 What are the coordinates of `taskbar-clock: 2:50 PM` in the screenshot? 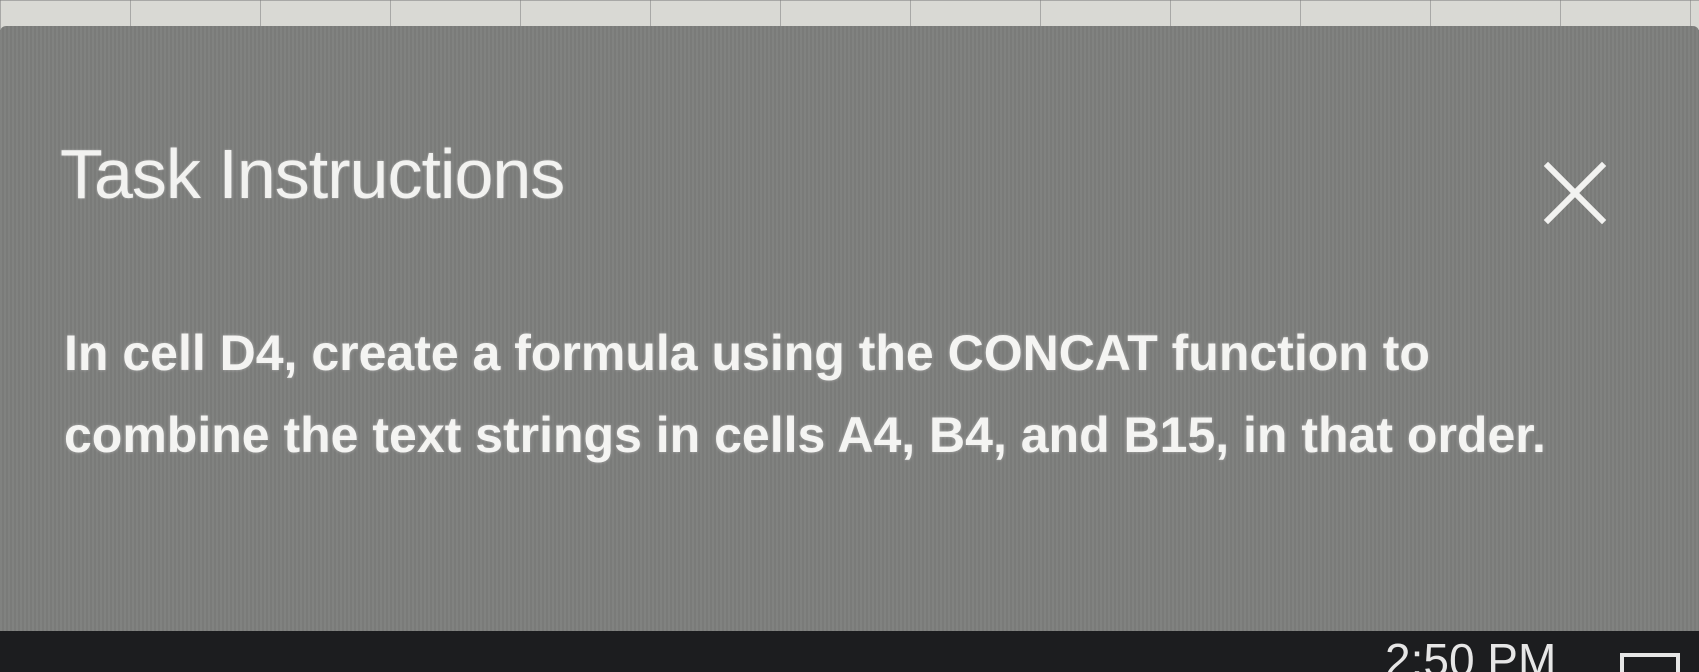 It's located at (1470, 652).